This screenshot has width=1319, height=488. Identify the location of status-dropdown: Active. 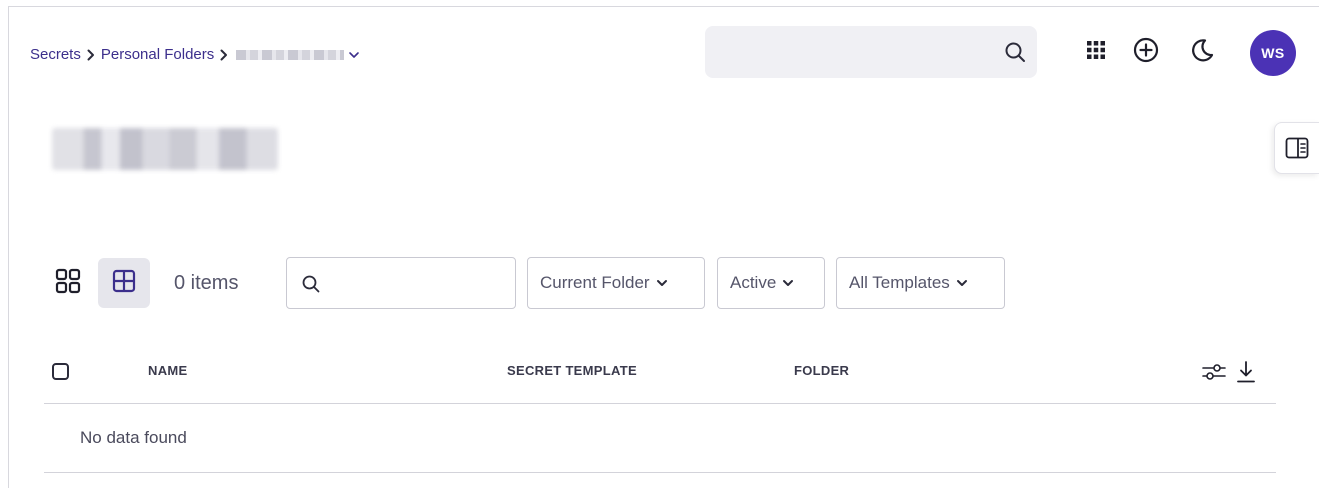
(771, 283).